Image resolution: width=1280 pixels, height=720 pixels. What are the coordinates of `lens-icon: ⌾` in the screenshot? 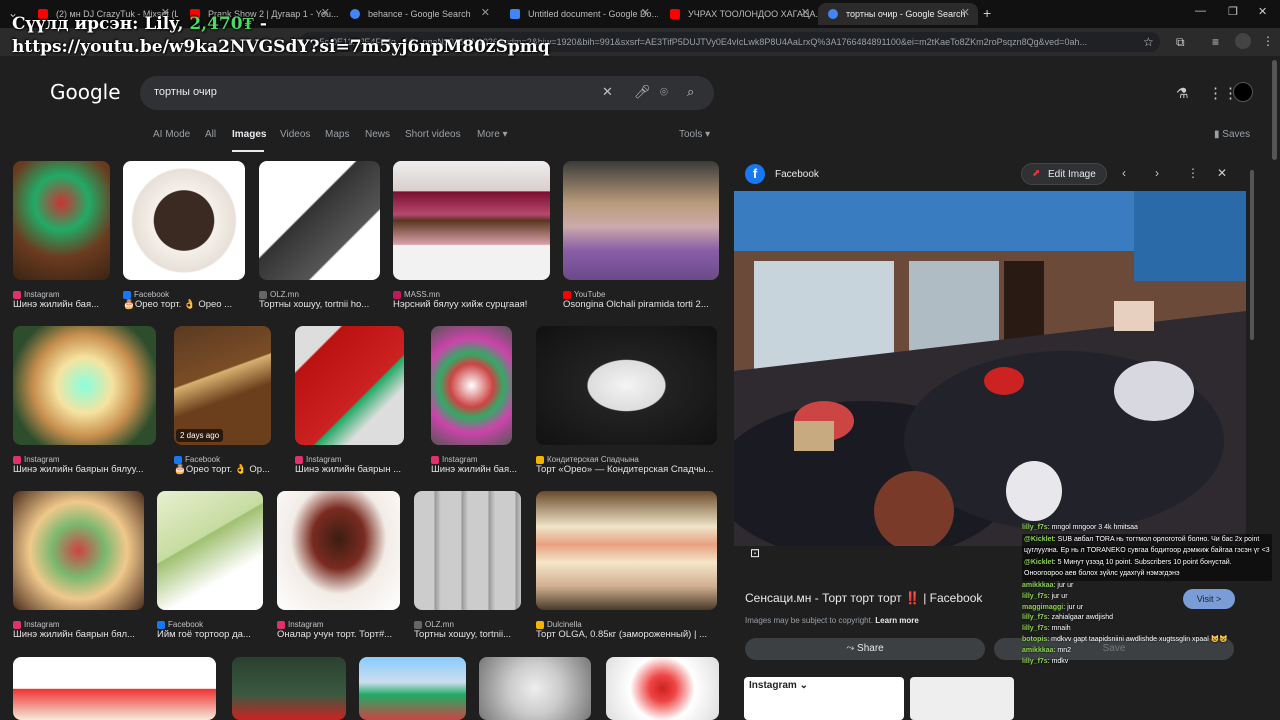 It's located at (664, 92).